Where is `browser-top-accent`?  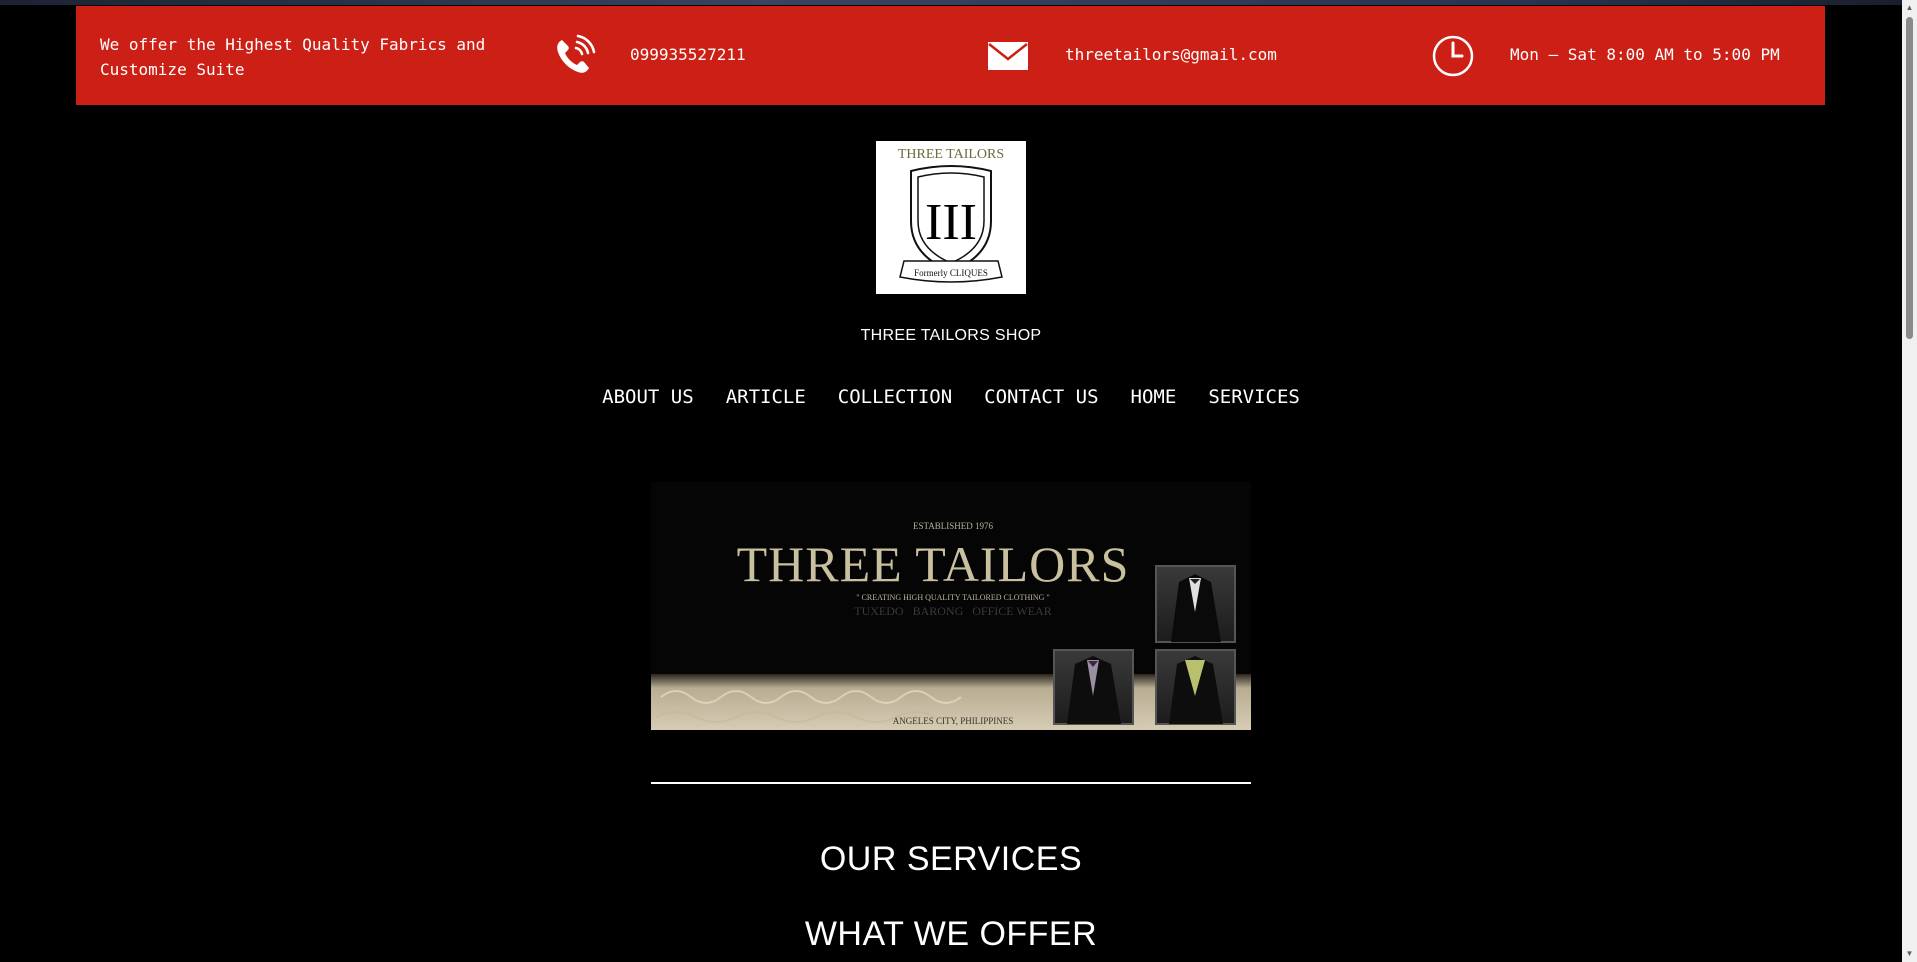
browser-top-accent is located at coordinates (951, 2).